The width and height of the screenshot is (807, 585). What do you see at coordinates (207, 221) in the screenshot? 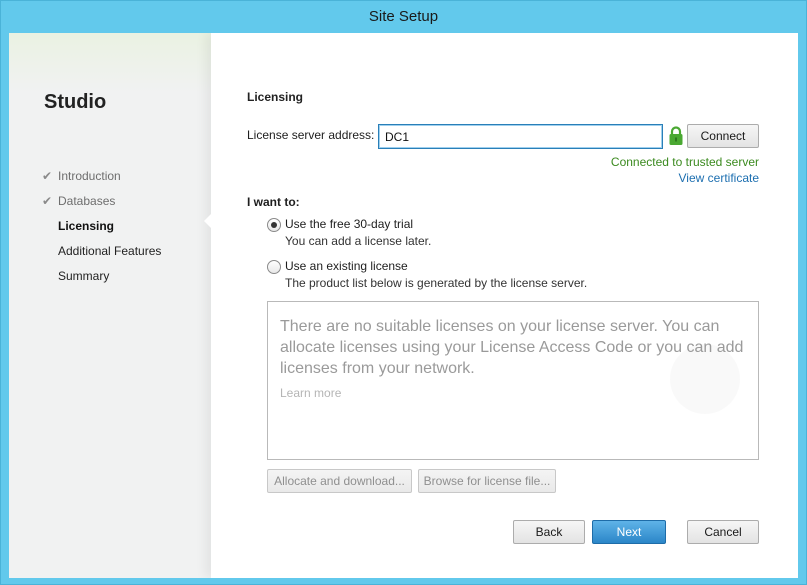
I see `current-step-pointer` at bounding box center [207, 221].